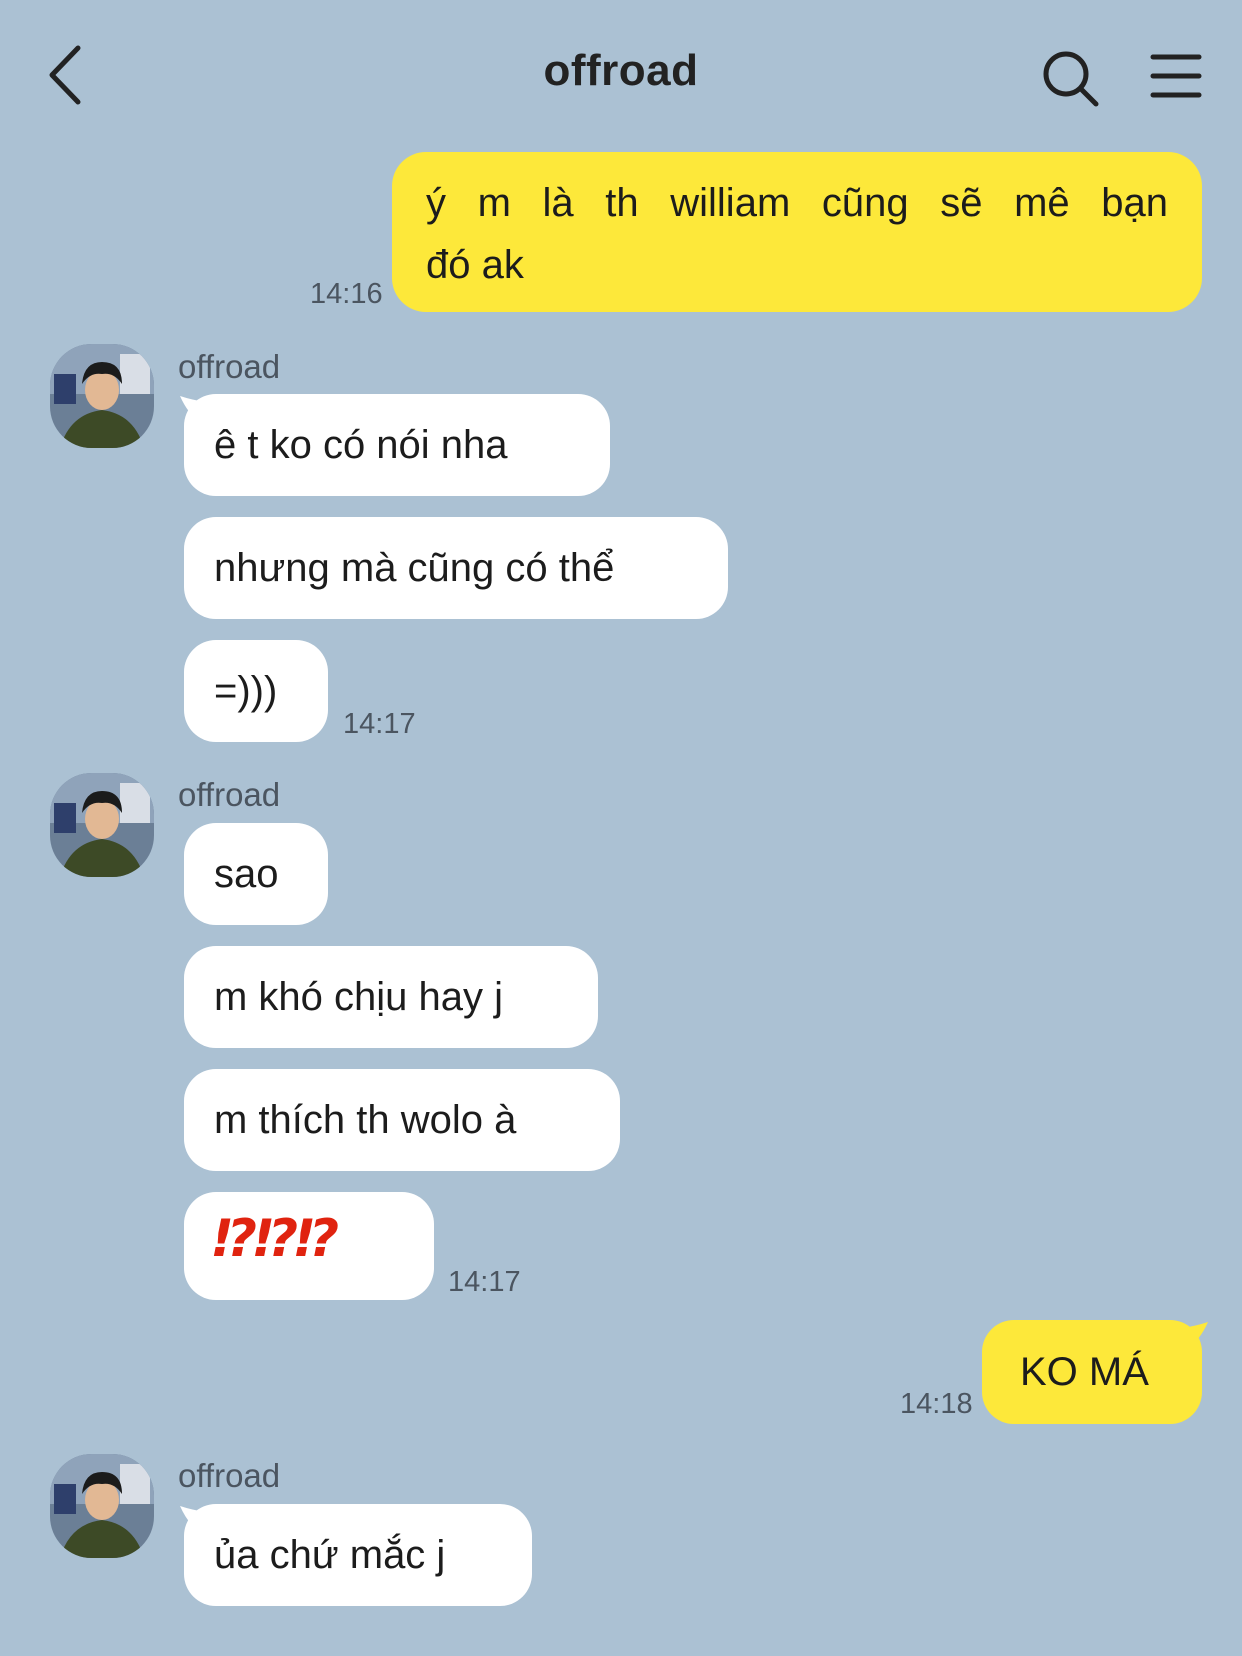 This screenshot has height=1656, width=1242. I want to click on incoming-message-bubble: m thích th wolo à, so click(402, 1120).